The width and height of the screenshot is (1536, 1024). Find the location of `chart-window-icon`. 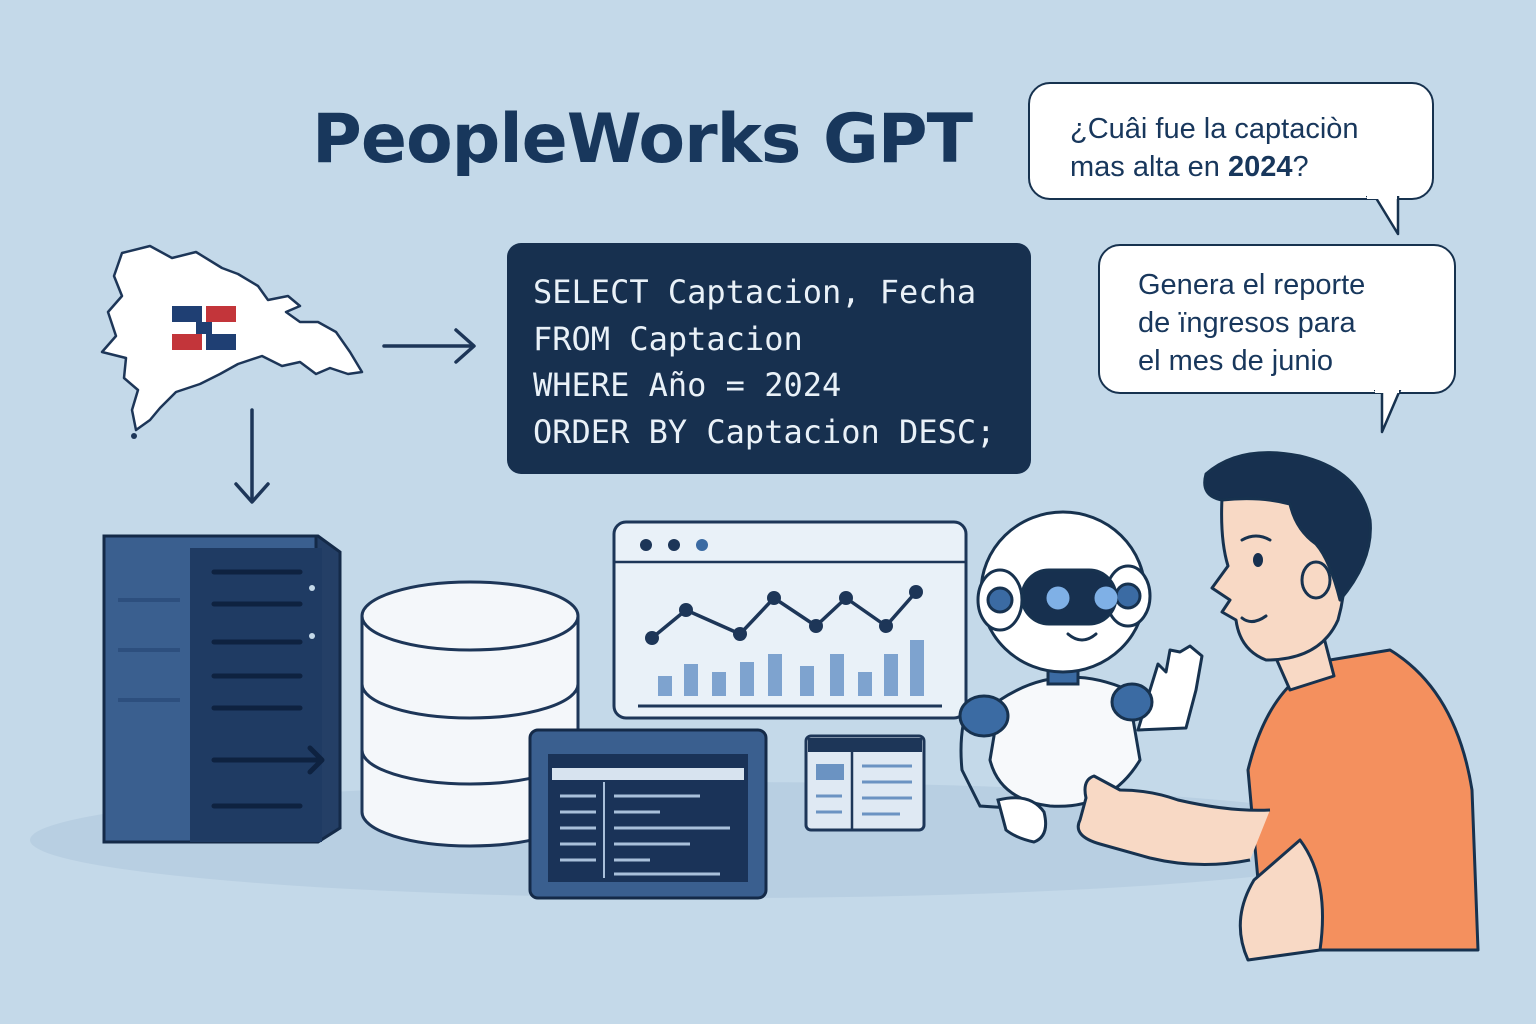

chart-window-icon is located at coordinates (790, 620).